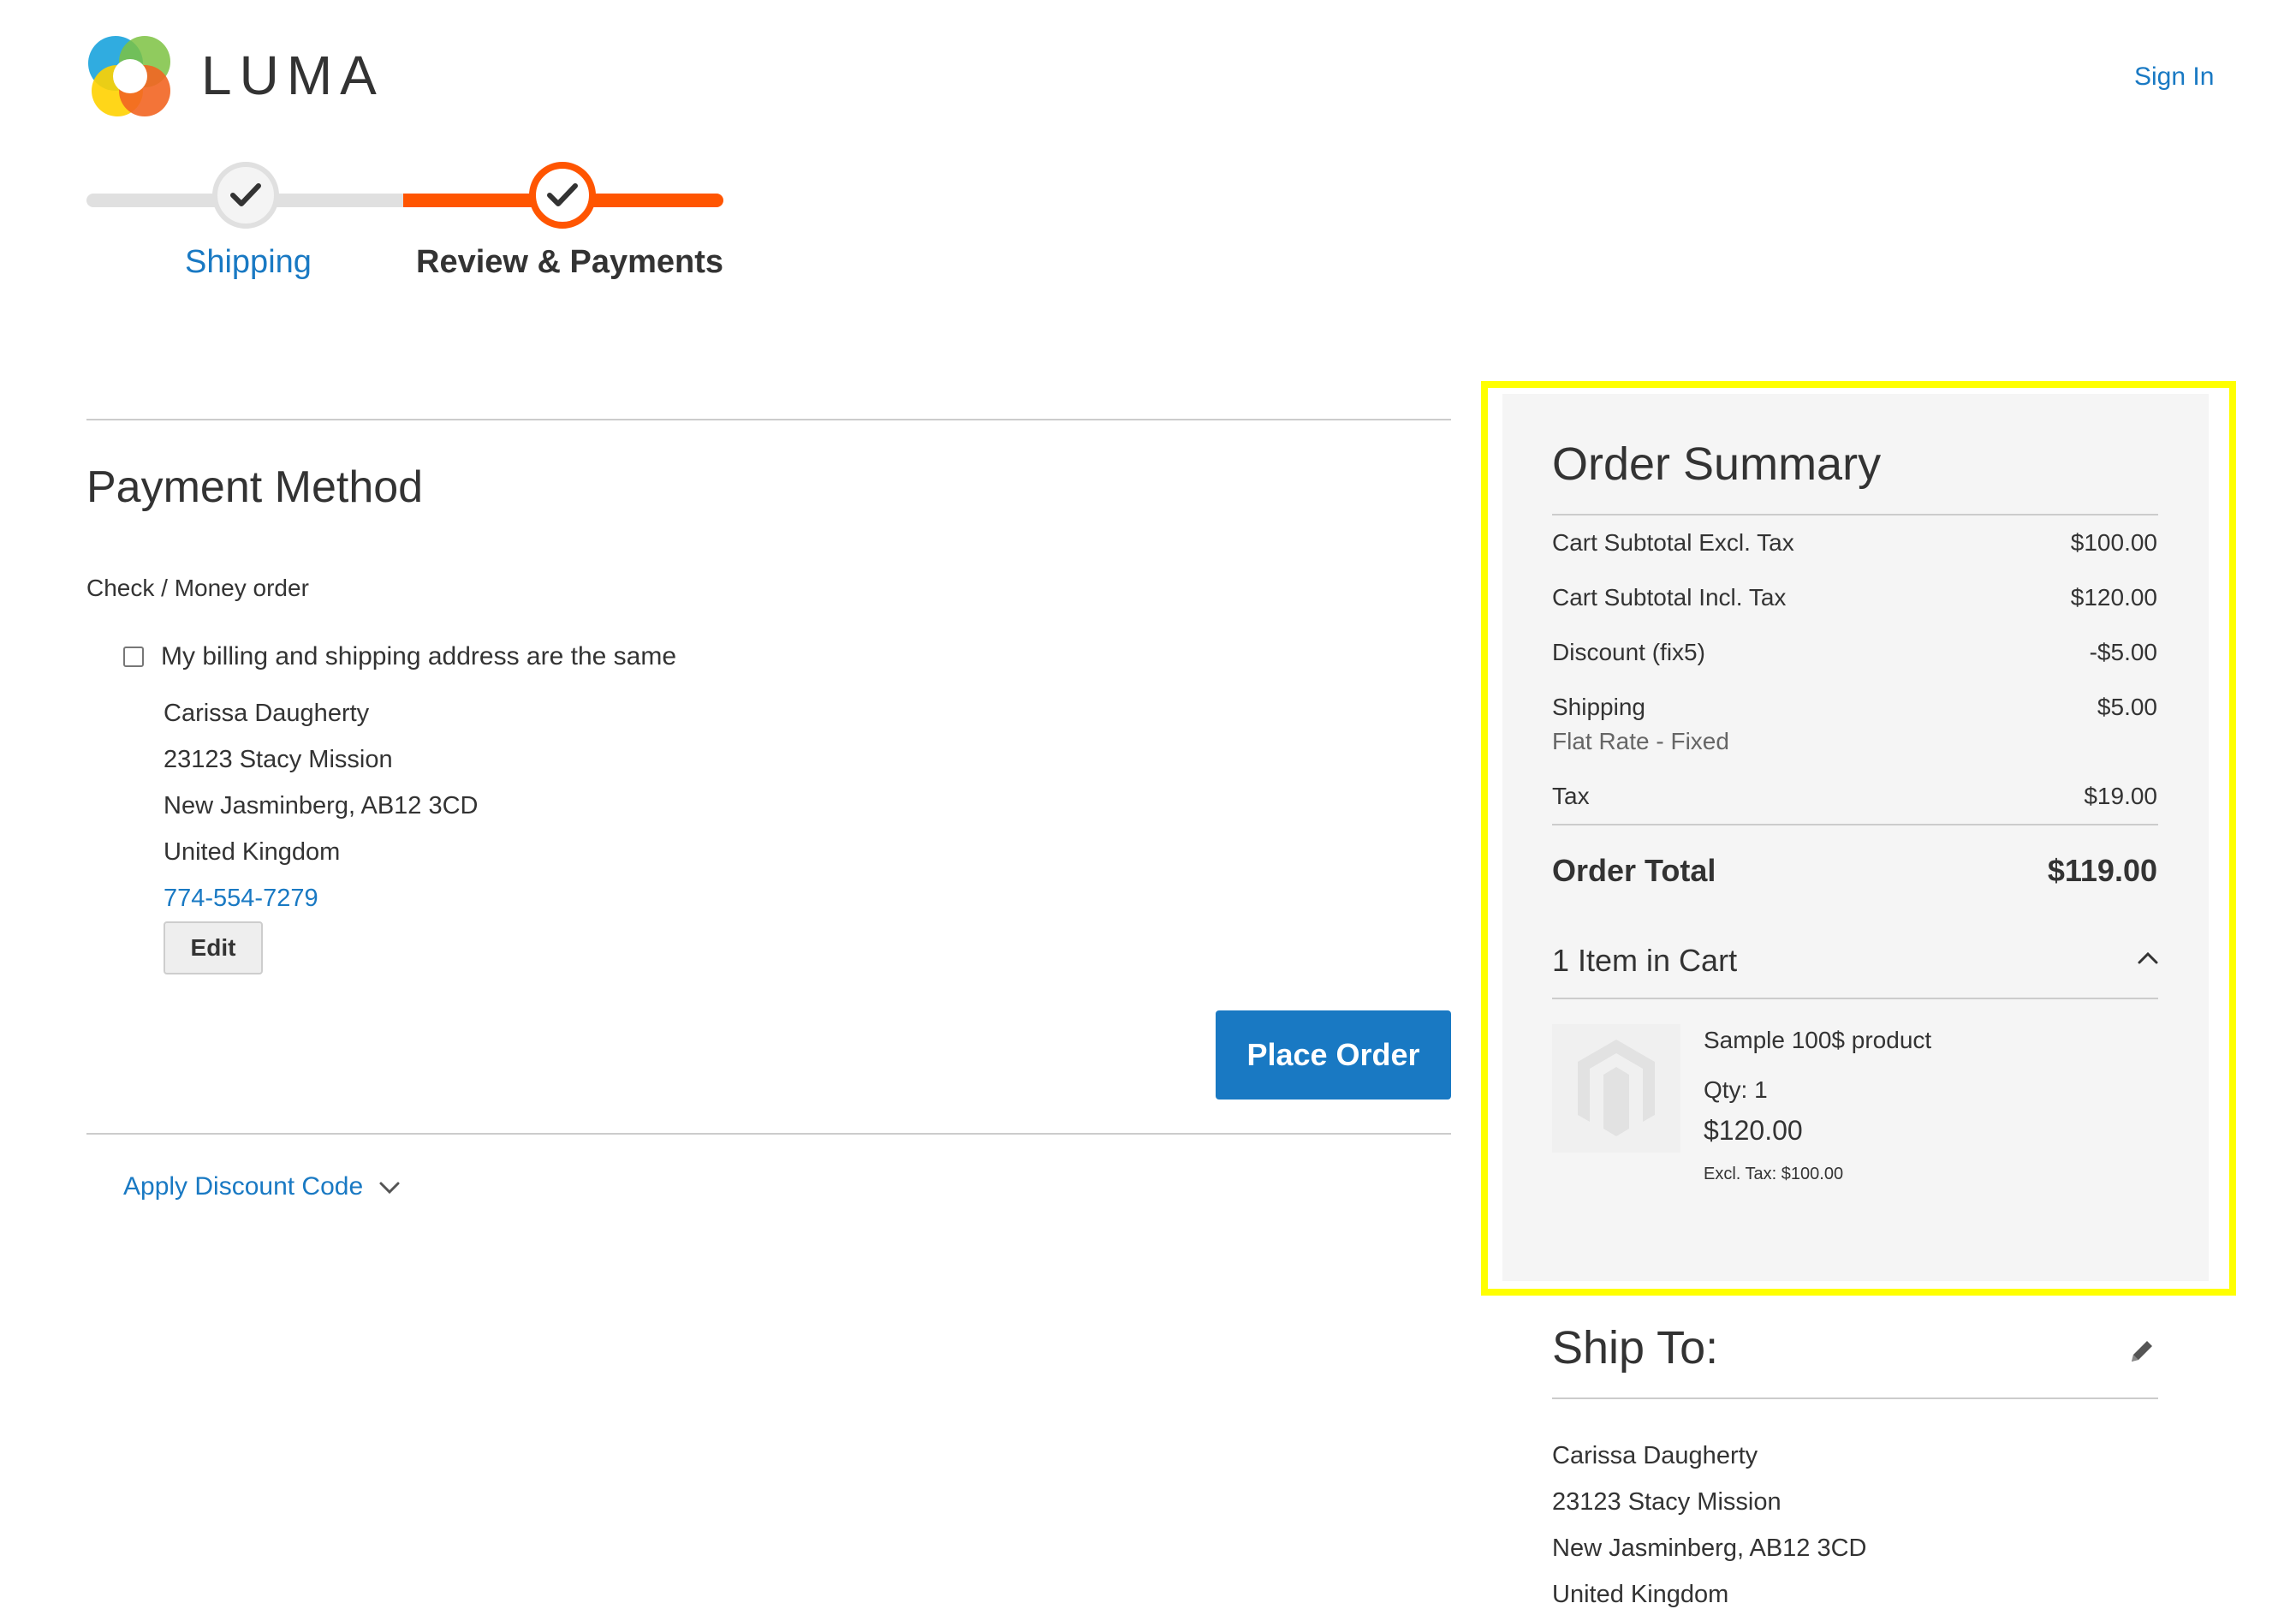  I want to click on product-price: $120.00, so click(1753, 1130).